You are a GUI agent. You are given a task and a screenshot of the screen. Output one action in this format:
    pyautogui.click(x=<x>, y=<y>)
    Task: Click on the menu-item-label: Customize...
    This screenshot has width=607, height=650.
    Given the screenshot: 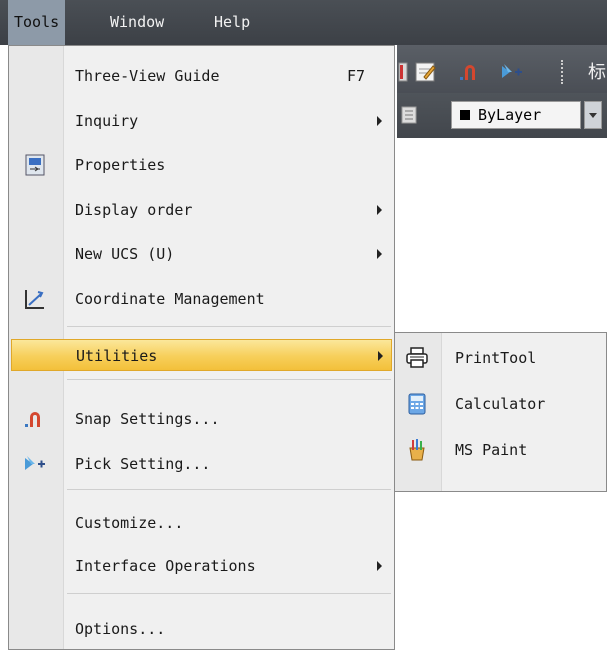 What is the action you would take?
    pyautogui.click(x=129, y=523)
    